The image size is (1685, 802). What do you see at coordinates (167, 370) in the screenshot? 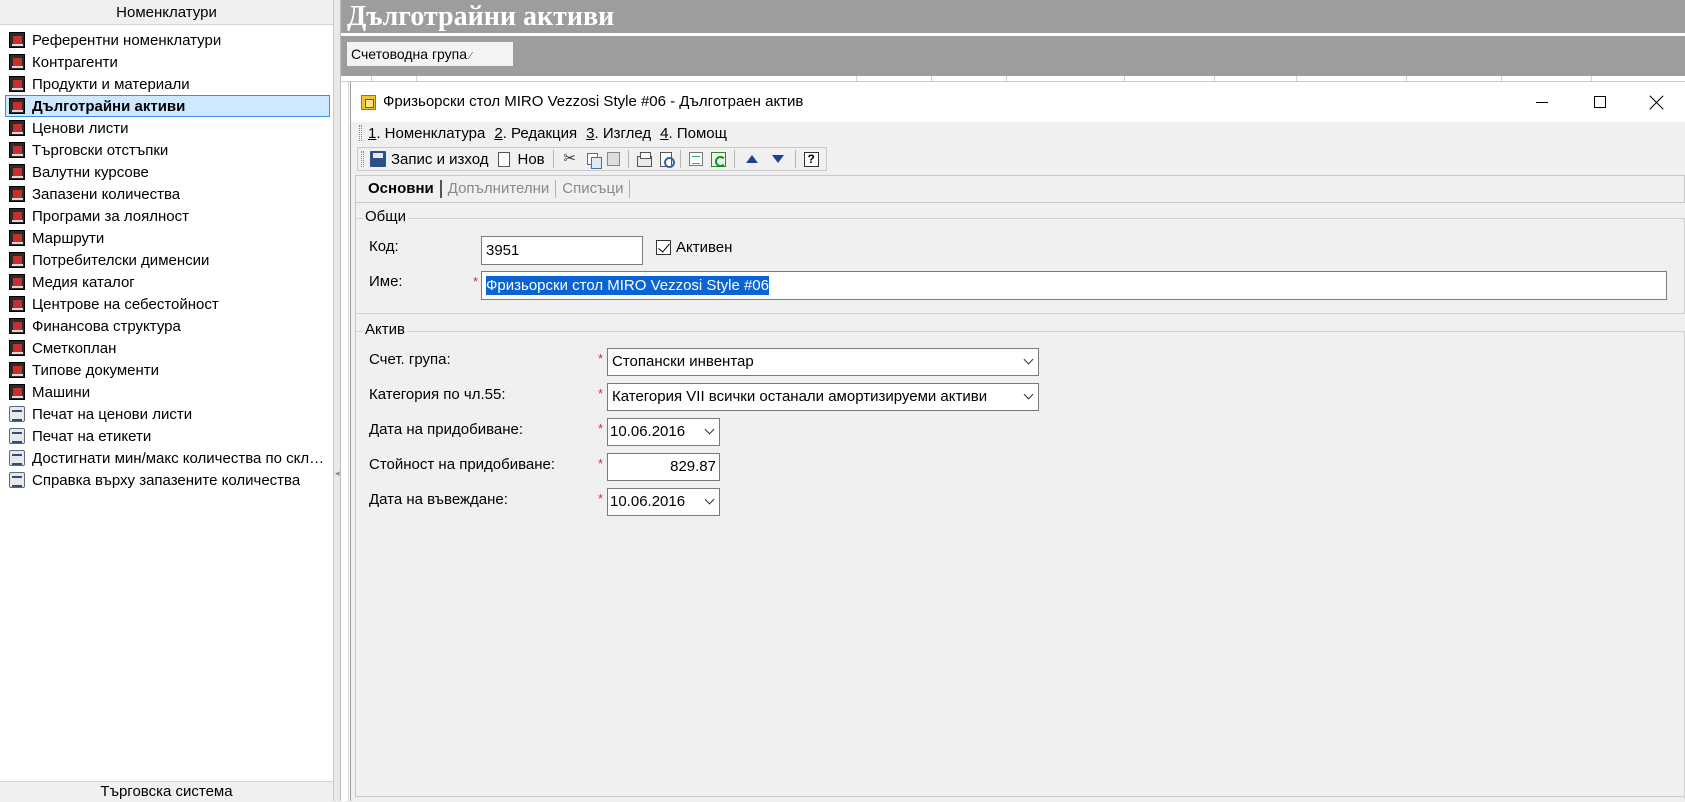
I see `nav-item: Типове документи` at bounding box center [167, 370].